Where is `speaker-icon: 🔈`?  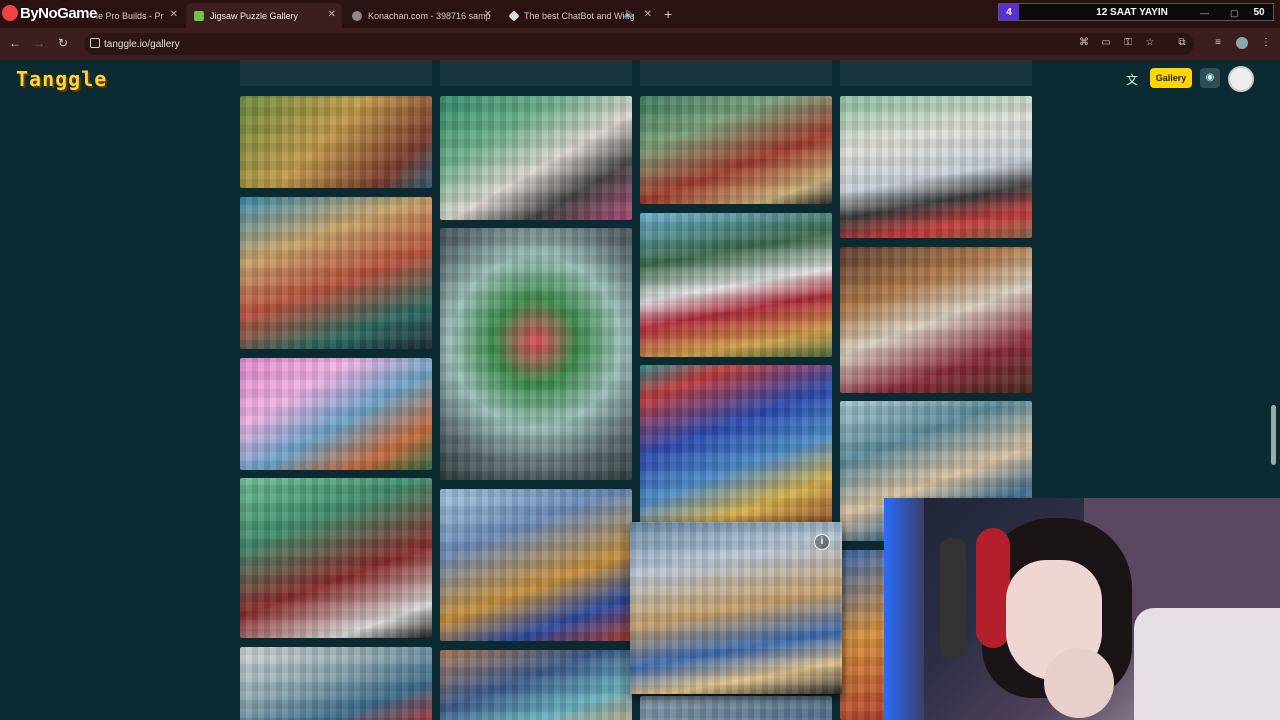
speaker-icon: 🔈 is located at coordinates (630, 14).